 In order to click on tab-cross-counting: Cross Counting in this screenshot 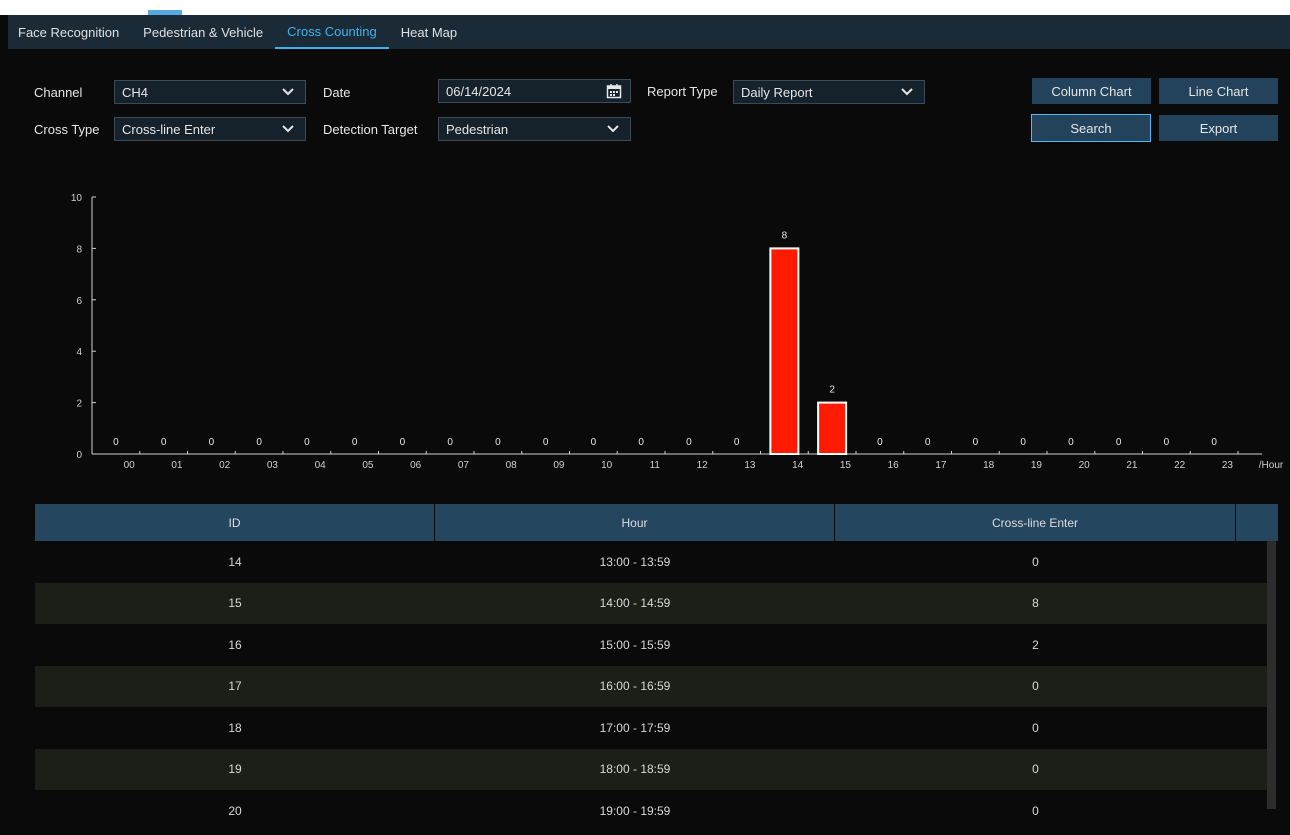, I will do `click(332, 32)`.